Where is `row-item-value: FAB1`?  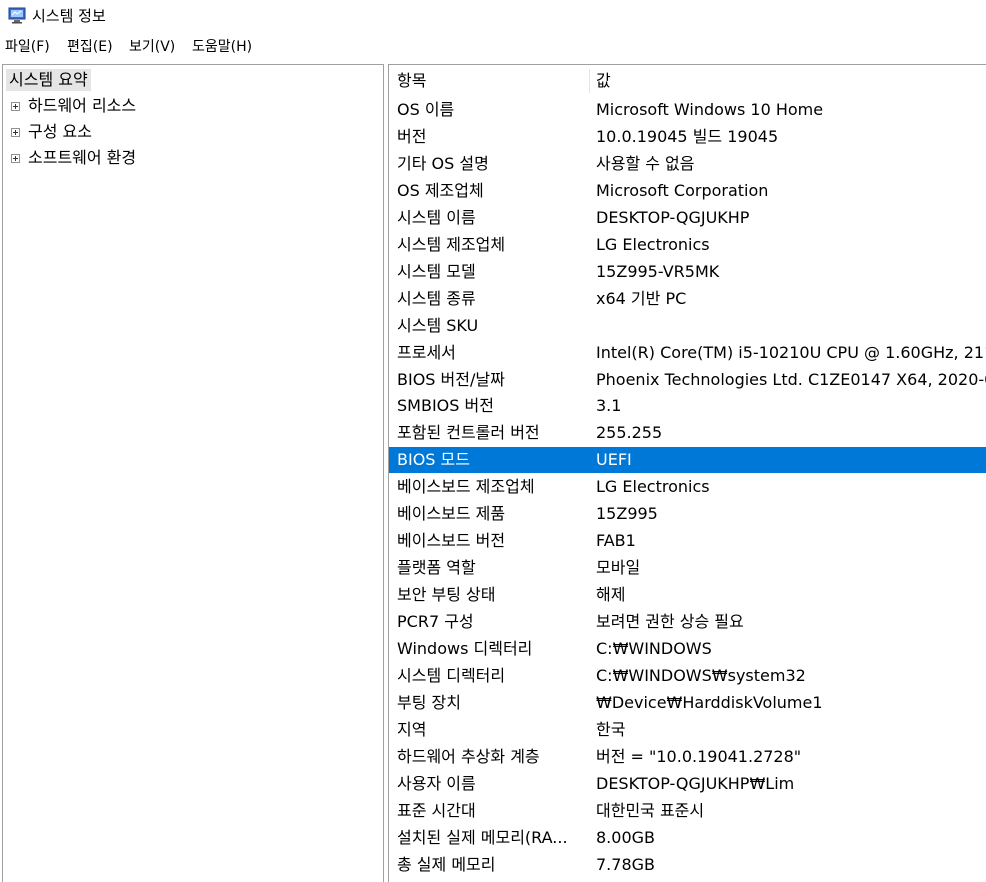
row-item-value: FAB1 is located at coordinates (616, 540).